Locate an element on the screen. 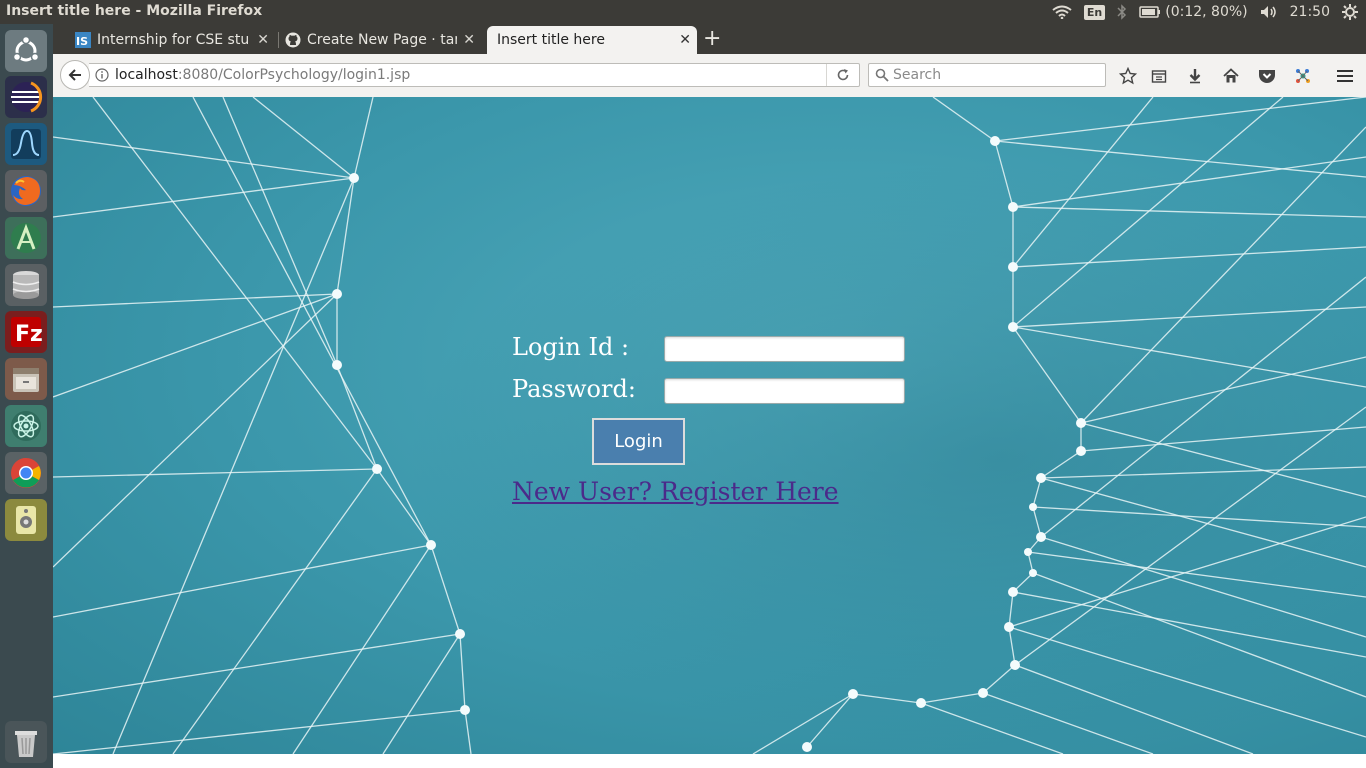 Image resolution: width=1366 pixels, height=768 pixels. back-button is located at coordinates (75, 75).